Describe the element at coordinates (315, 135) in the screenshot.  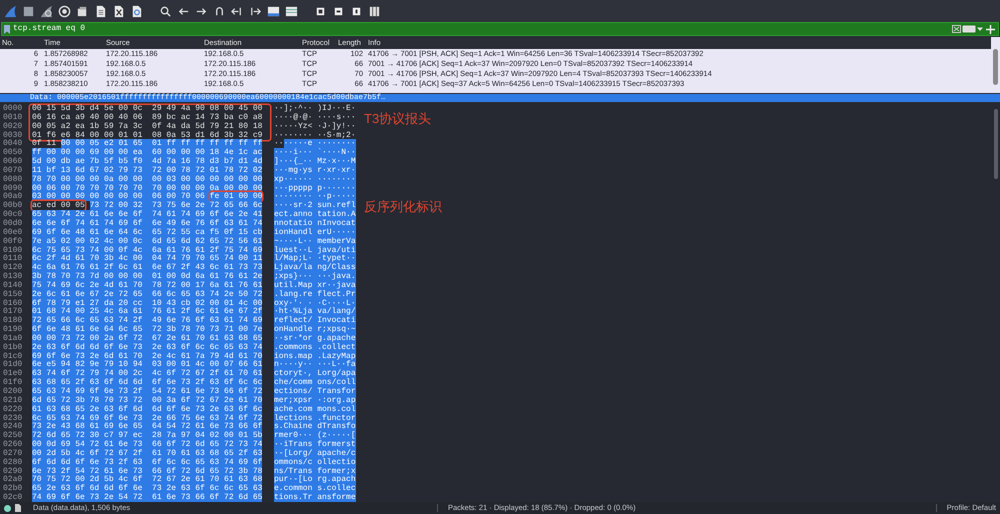
I see `ascii-text: ········ ··S·m;2·` at that location.